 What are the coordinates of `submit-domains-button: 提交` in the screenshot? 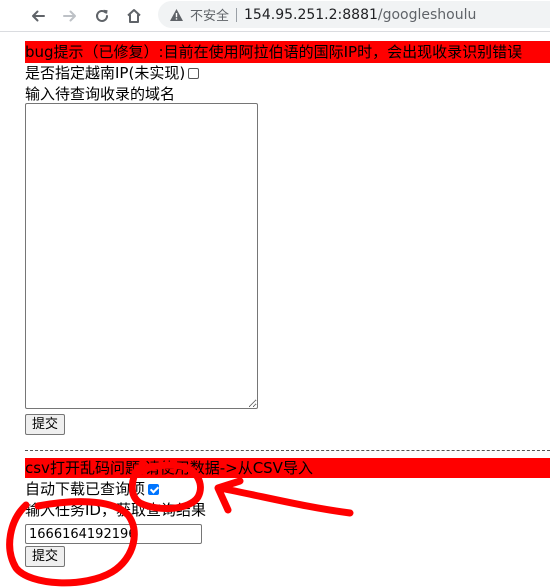 It's located at (45, 424).